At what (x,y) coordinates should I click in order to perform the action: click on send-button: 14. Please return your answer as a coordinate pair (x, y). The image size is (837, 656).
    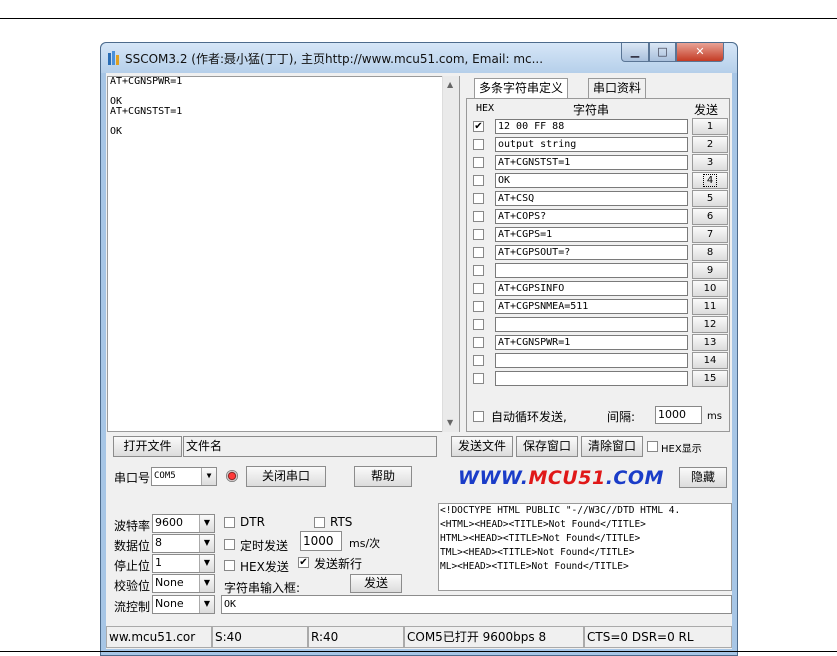
    Looking at the image, I should click on (710, 360).